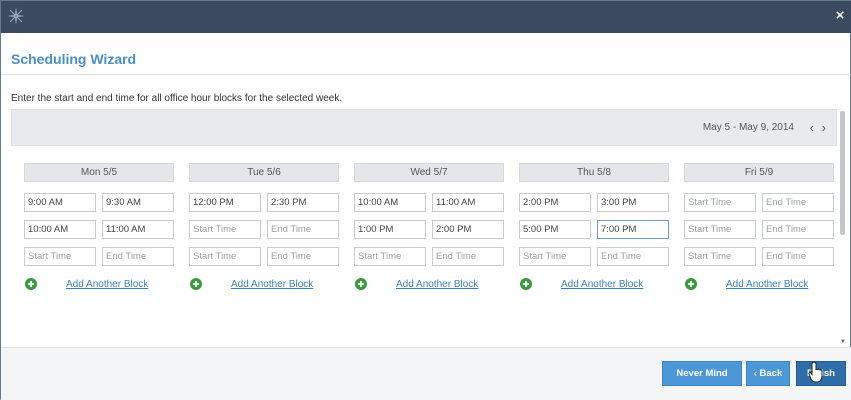  I want to click on day-column-mon: Mon 5/5 Add Another Block, so click(99, 228).